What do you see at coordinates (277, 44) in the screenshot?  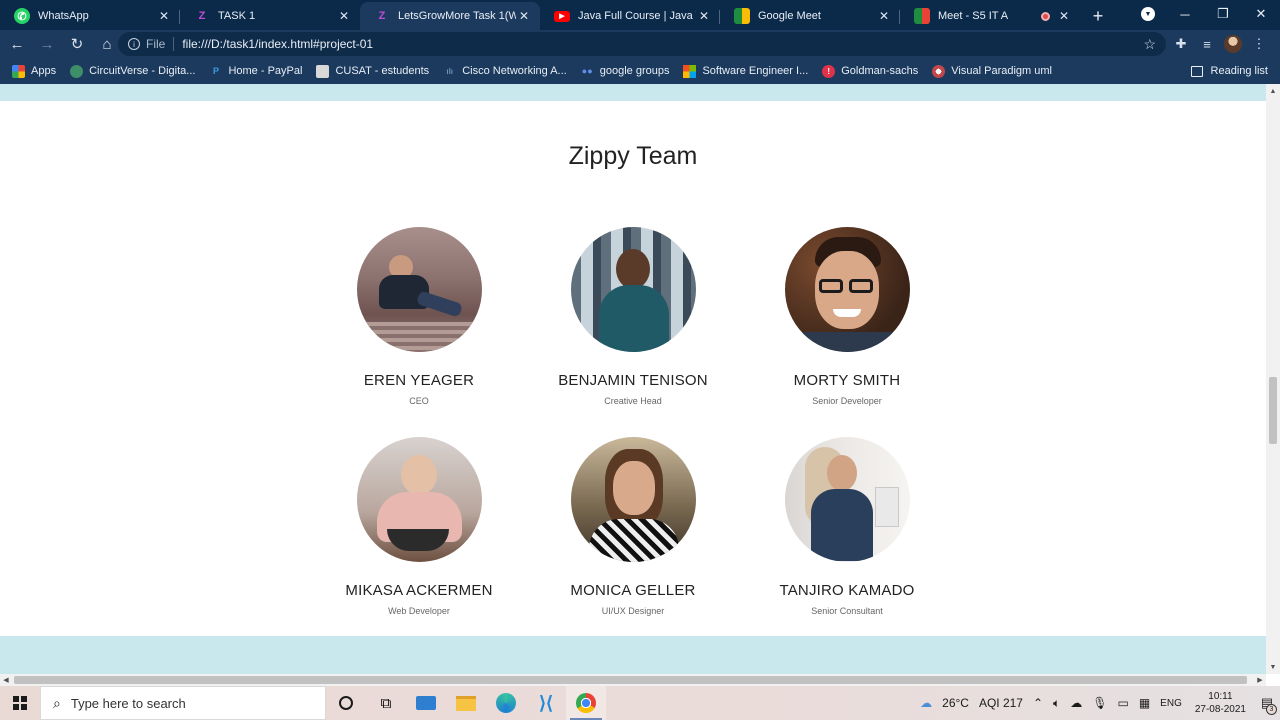 I see `url-text: file:///D:/task1/index.html#project-01` at bounding box center [277, 44].